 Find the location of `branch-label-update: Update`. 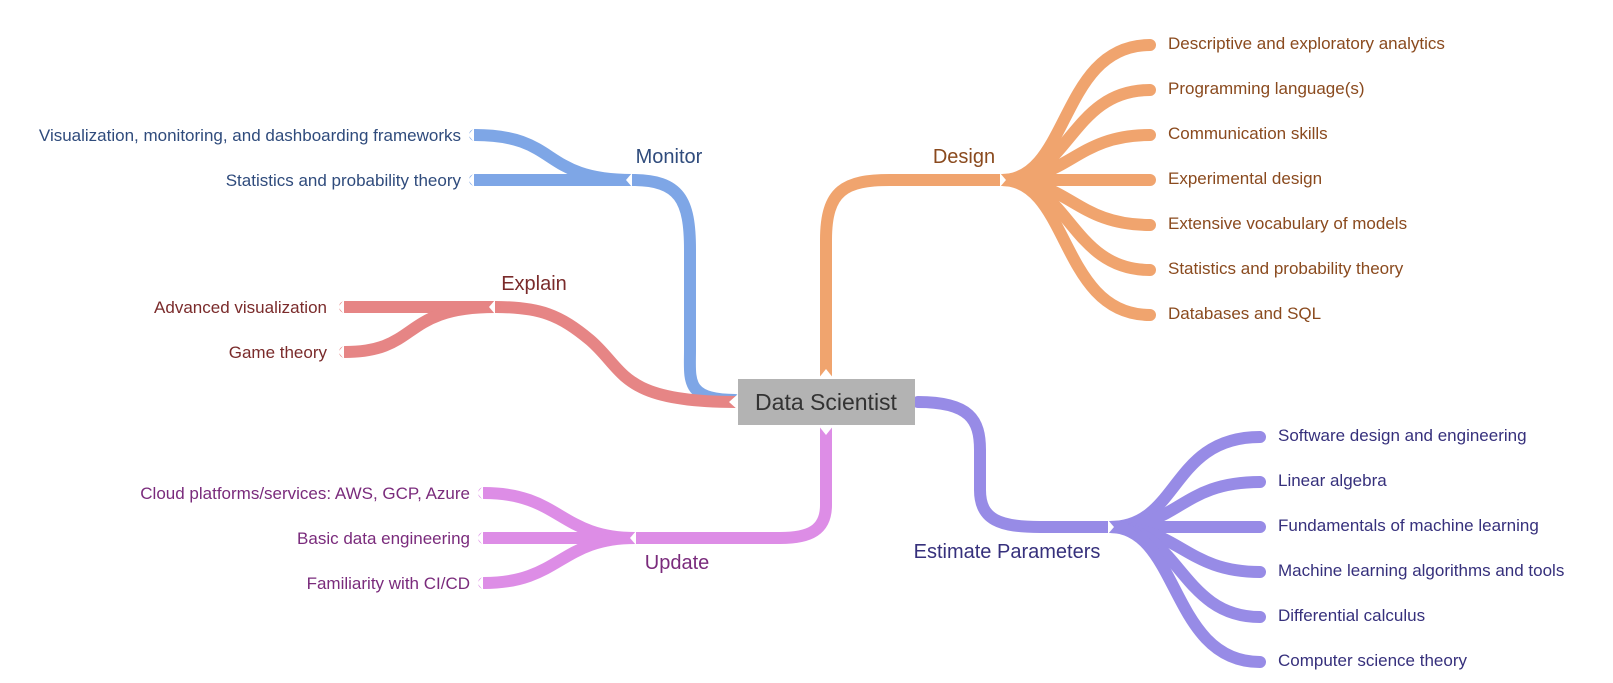

branch-label-update: Update is located at coordinates (677, 563).